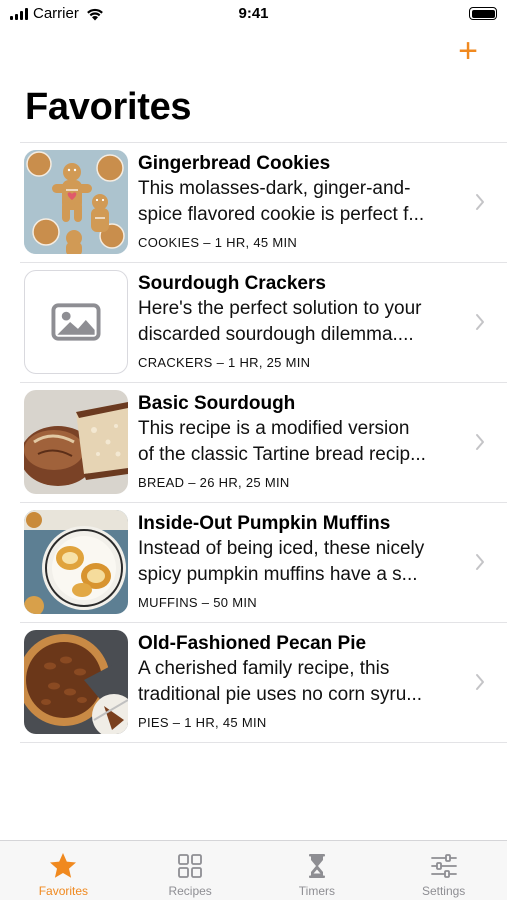 Image resolution: width=507 pixels, height=900 pixels. Describe the element at coordinates (190, 866) in the screenshot. I see `grid-icon` at that location.